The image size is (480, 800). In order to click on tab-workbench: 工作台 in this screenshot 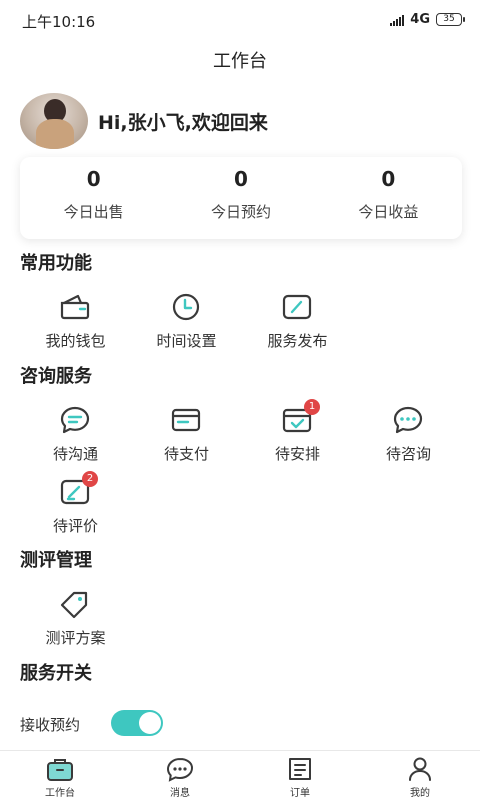, I will do `click(60, 775)`.